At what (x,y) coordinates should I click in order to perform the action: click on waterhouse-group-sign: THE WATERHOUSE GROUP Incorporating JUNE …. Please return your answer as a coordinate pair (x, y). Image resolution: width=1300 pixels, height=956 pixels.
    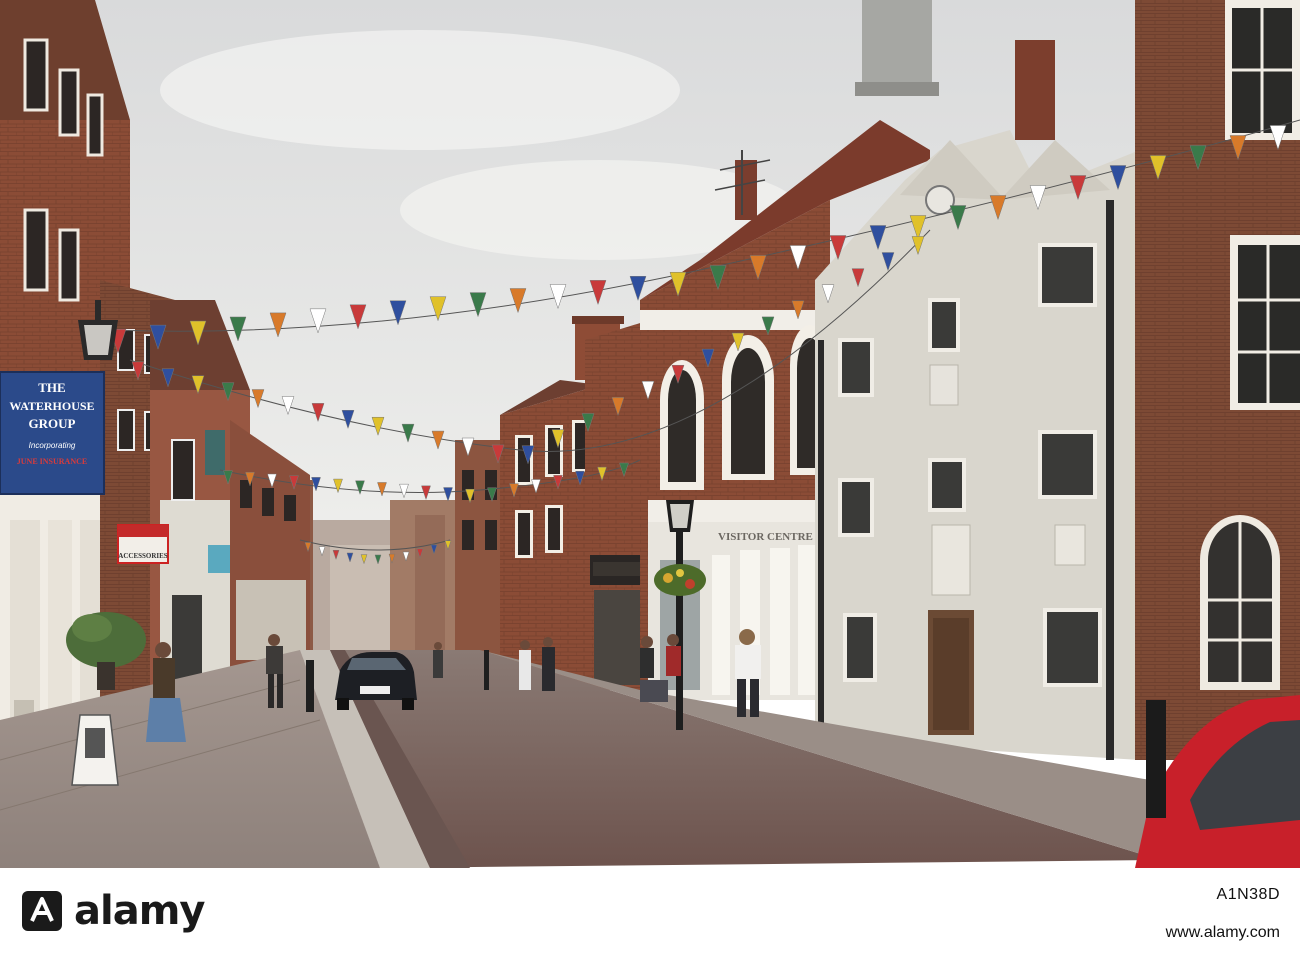
    Looking at the image, I should click on (52, 433).